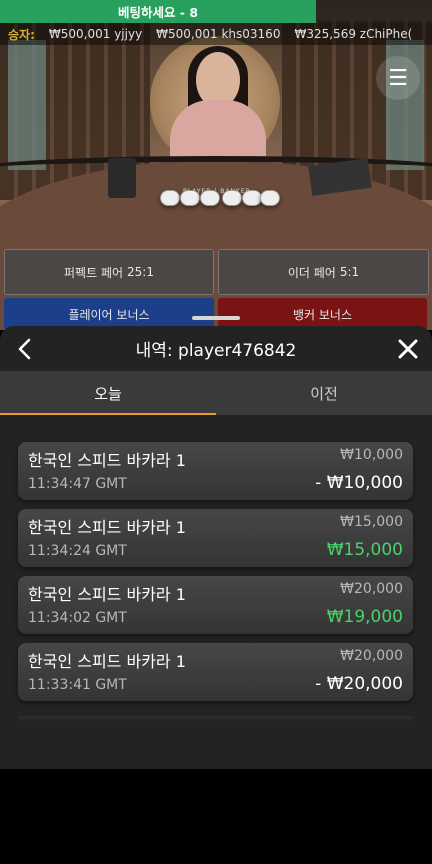  I want to click on banker-bonus-label: 뱅커 보너스, so click(322, 314).